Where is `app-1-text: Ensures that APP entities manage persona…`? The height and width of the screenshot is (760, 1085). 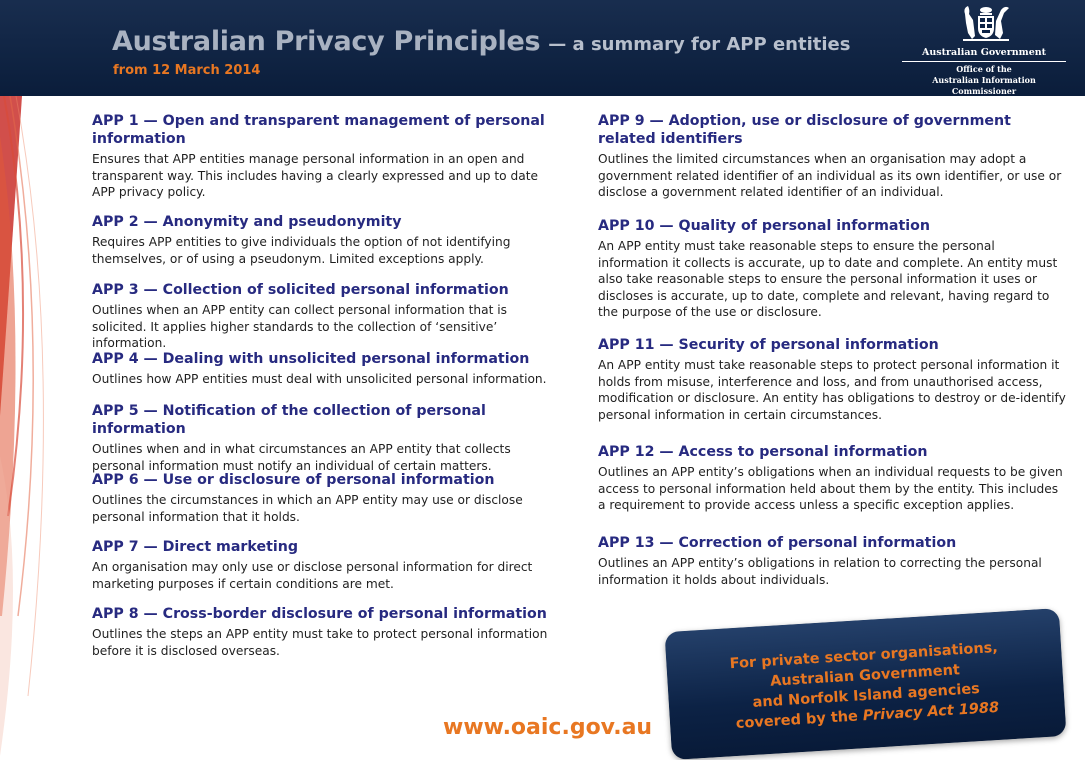
app-1-text: Ensures that APP entities manage persona… is located at coordinates (315, 176).